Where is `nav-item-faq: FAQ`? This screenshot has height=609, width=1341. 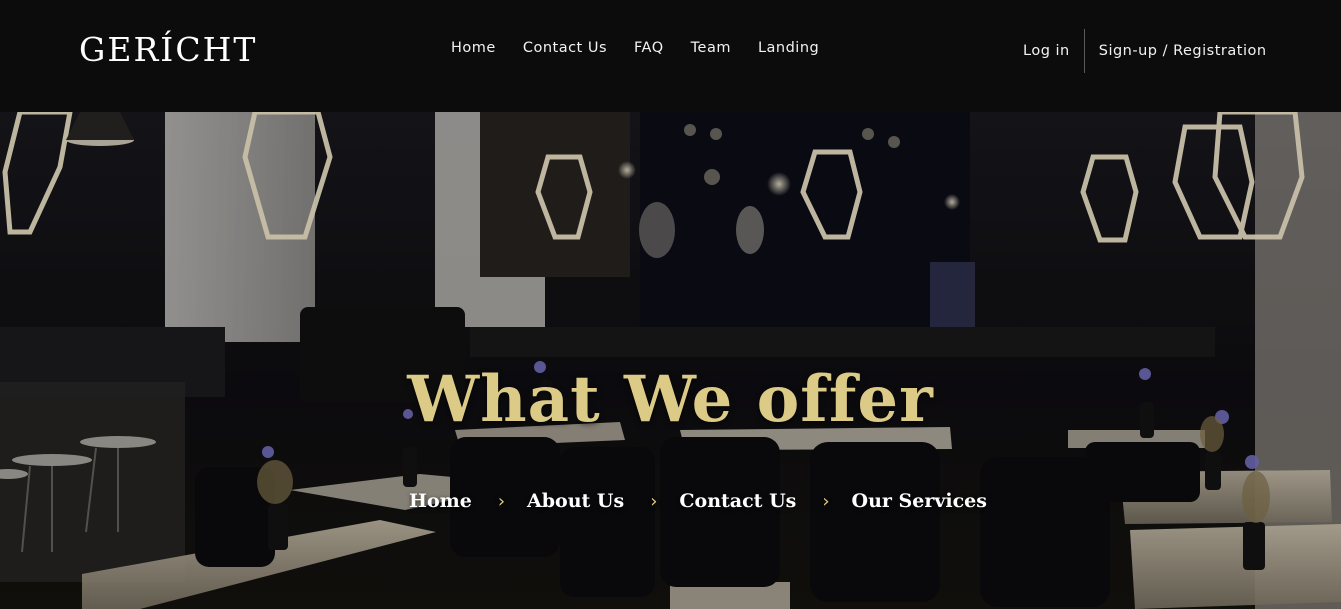 nav-item-faq: FAQ is located at coordinates (649, 48).